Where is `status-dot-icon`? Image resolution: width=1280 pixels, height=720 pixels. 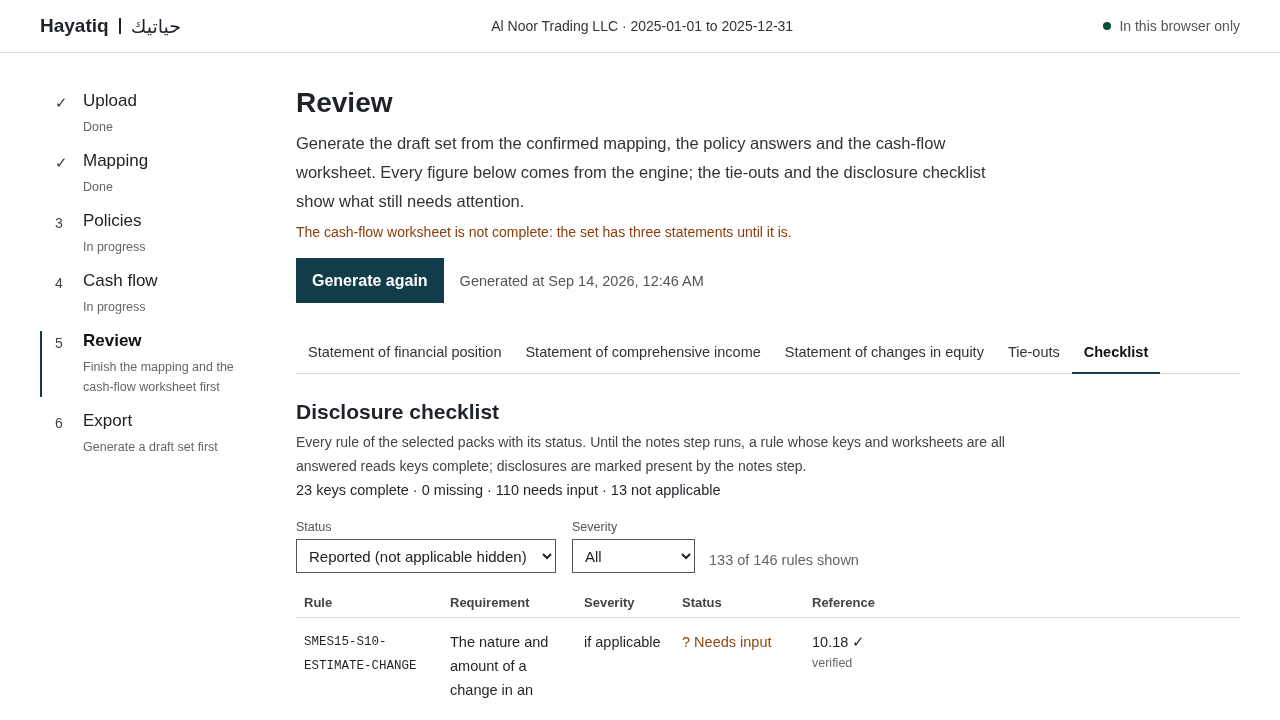
status-dot-icon is located at coordinates (1107, 26).